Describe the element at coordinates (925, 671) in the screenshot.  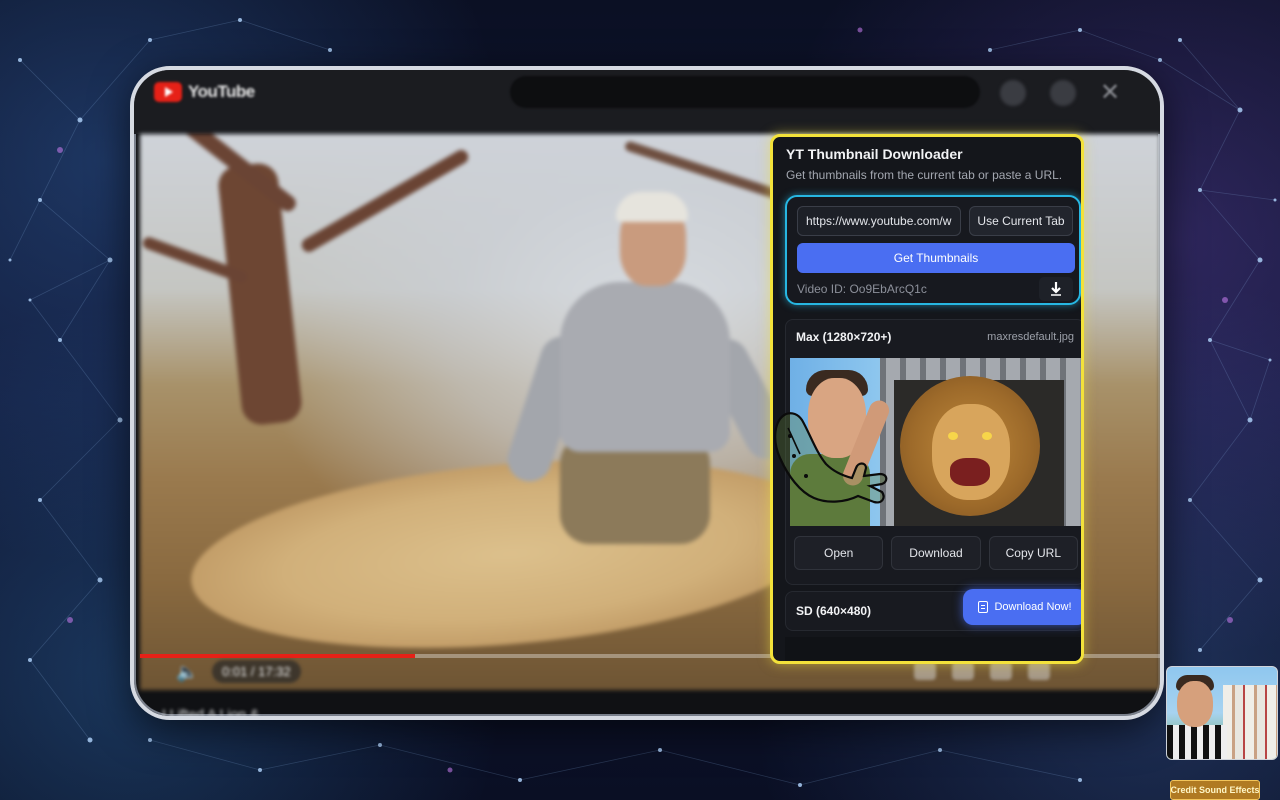
I see `subtitles-icon` at that location.